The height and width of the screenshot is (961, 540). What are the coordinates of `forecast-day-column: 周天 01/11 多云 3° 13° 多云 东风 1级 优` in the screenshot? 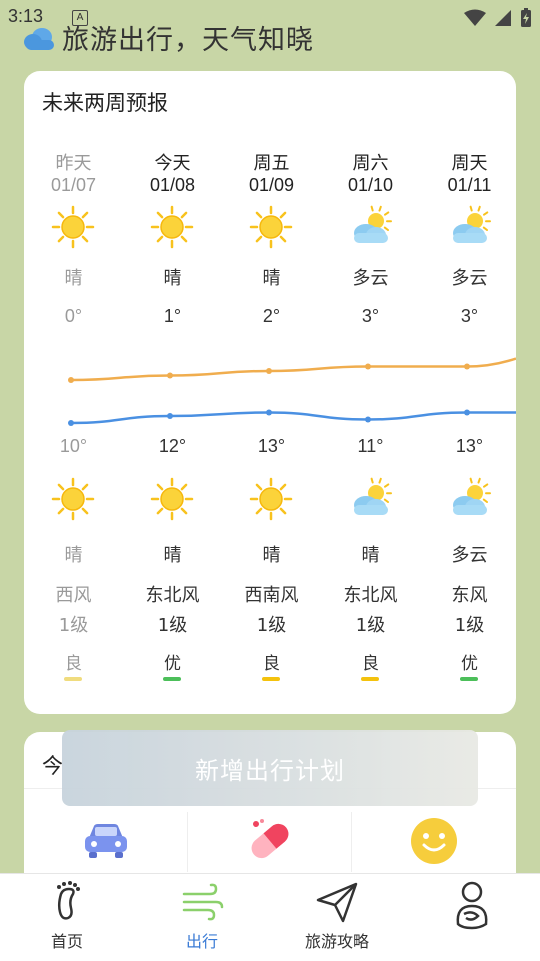 It's located at (469, 429).